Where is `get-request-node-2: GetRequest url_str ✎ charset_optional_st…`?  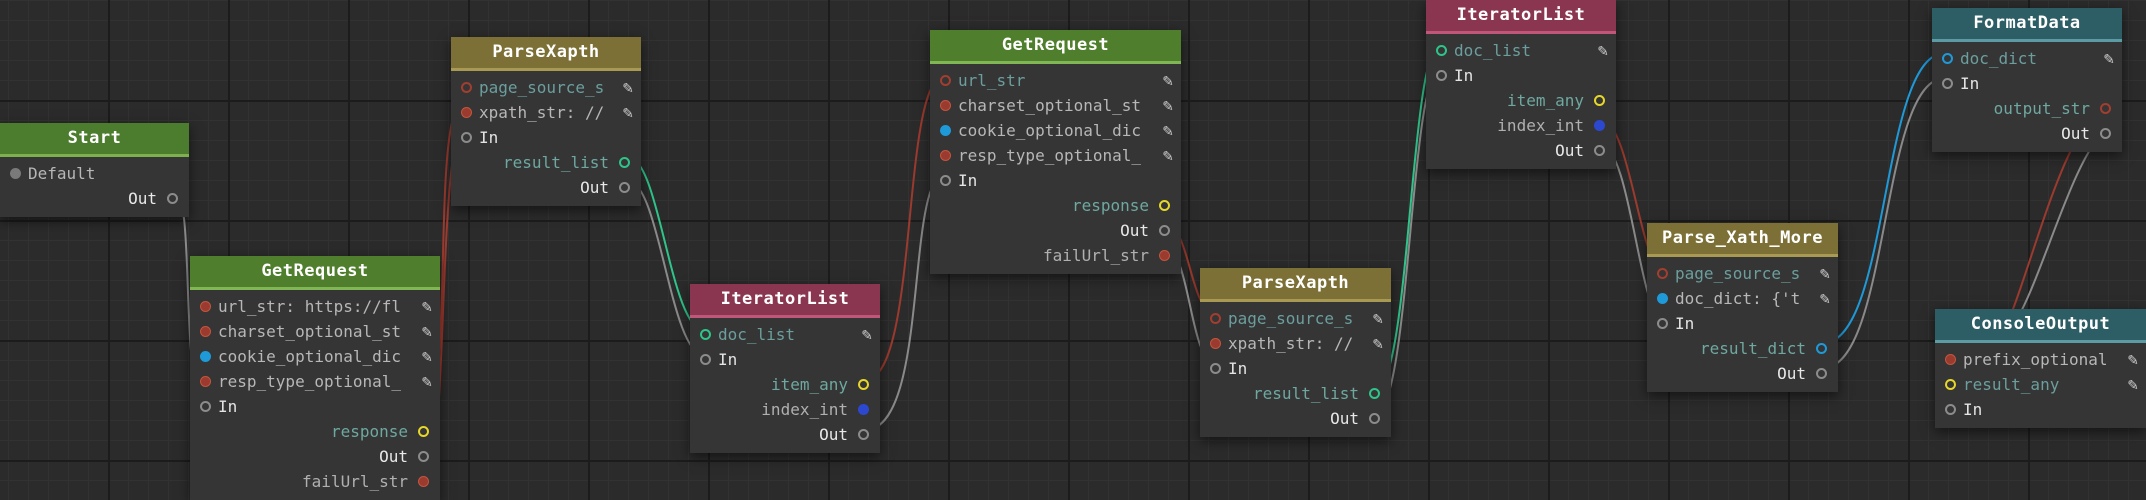
get-request-node-2: GetRequest url_str ✎ charset_optional_st… is located at coordinates (1055, 152).